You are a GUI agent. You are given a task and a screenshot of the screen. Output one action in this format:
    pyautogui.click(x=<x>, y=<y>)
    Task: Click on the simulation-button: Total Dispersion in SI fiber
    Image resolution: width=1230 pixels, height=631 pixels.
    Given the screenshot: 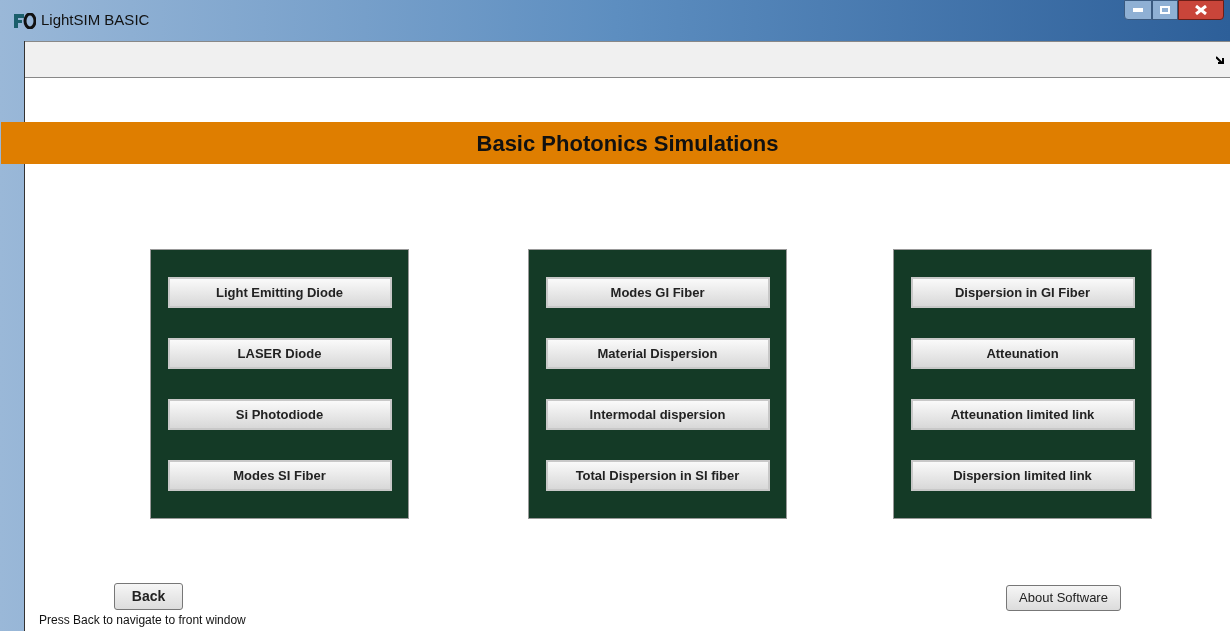 What is the action you would take?
    pyautogui.click(x=657, y=475)
    